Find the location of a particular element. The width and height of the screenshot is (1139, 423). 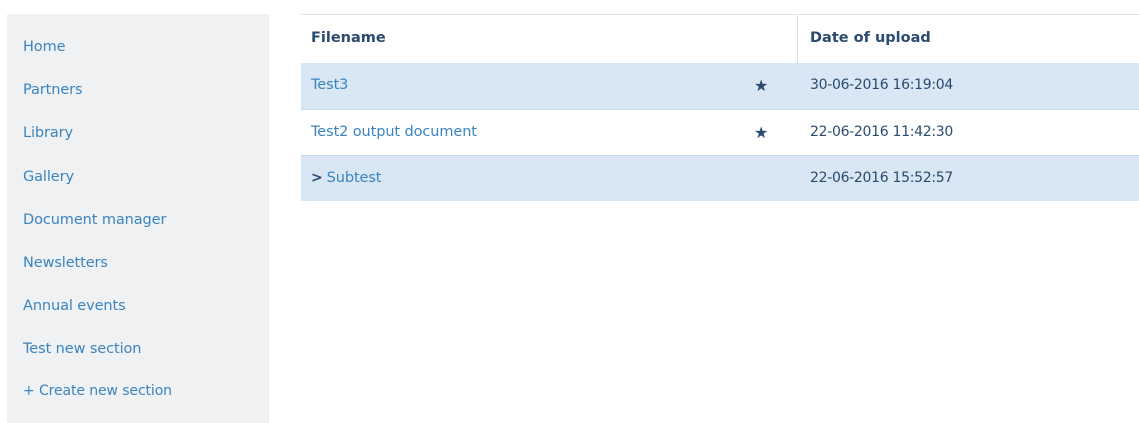

sidebar-item-library: Library is located at coordinates (48, 133).